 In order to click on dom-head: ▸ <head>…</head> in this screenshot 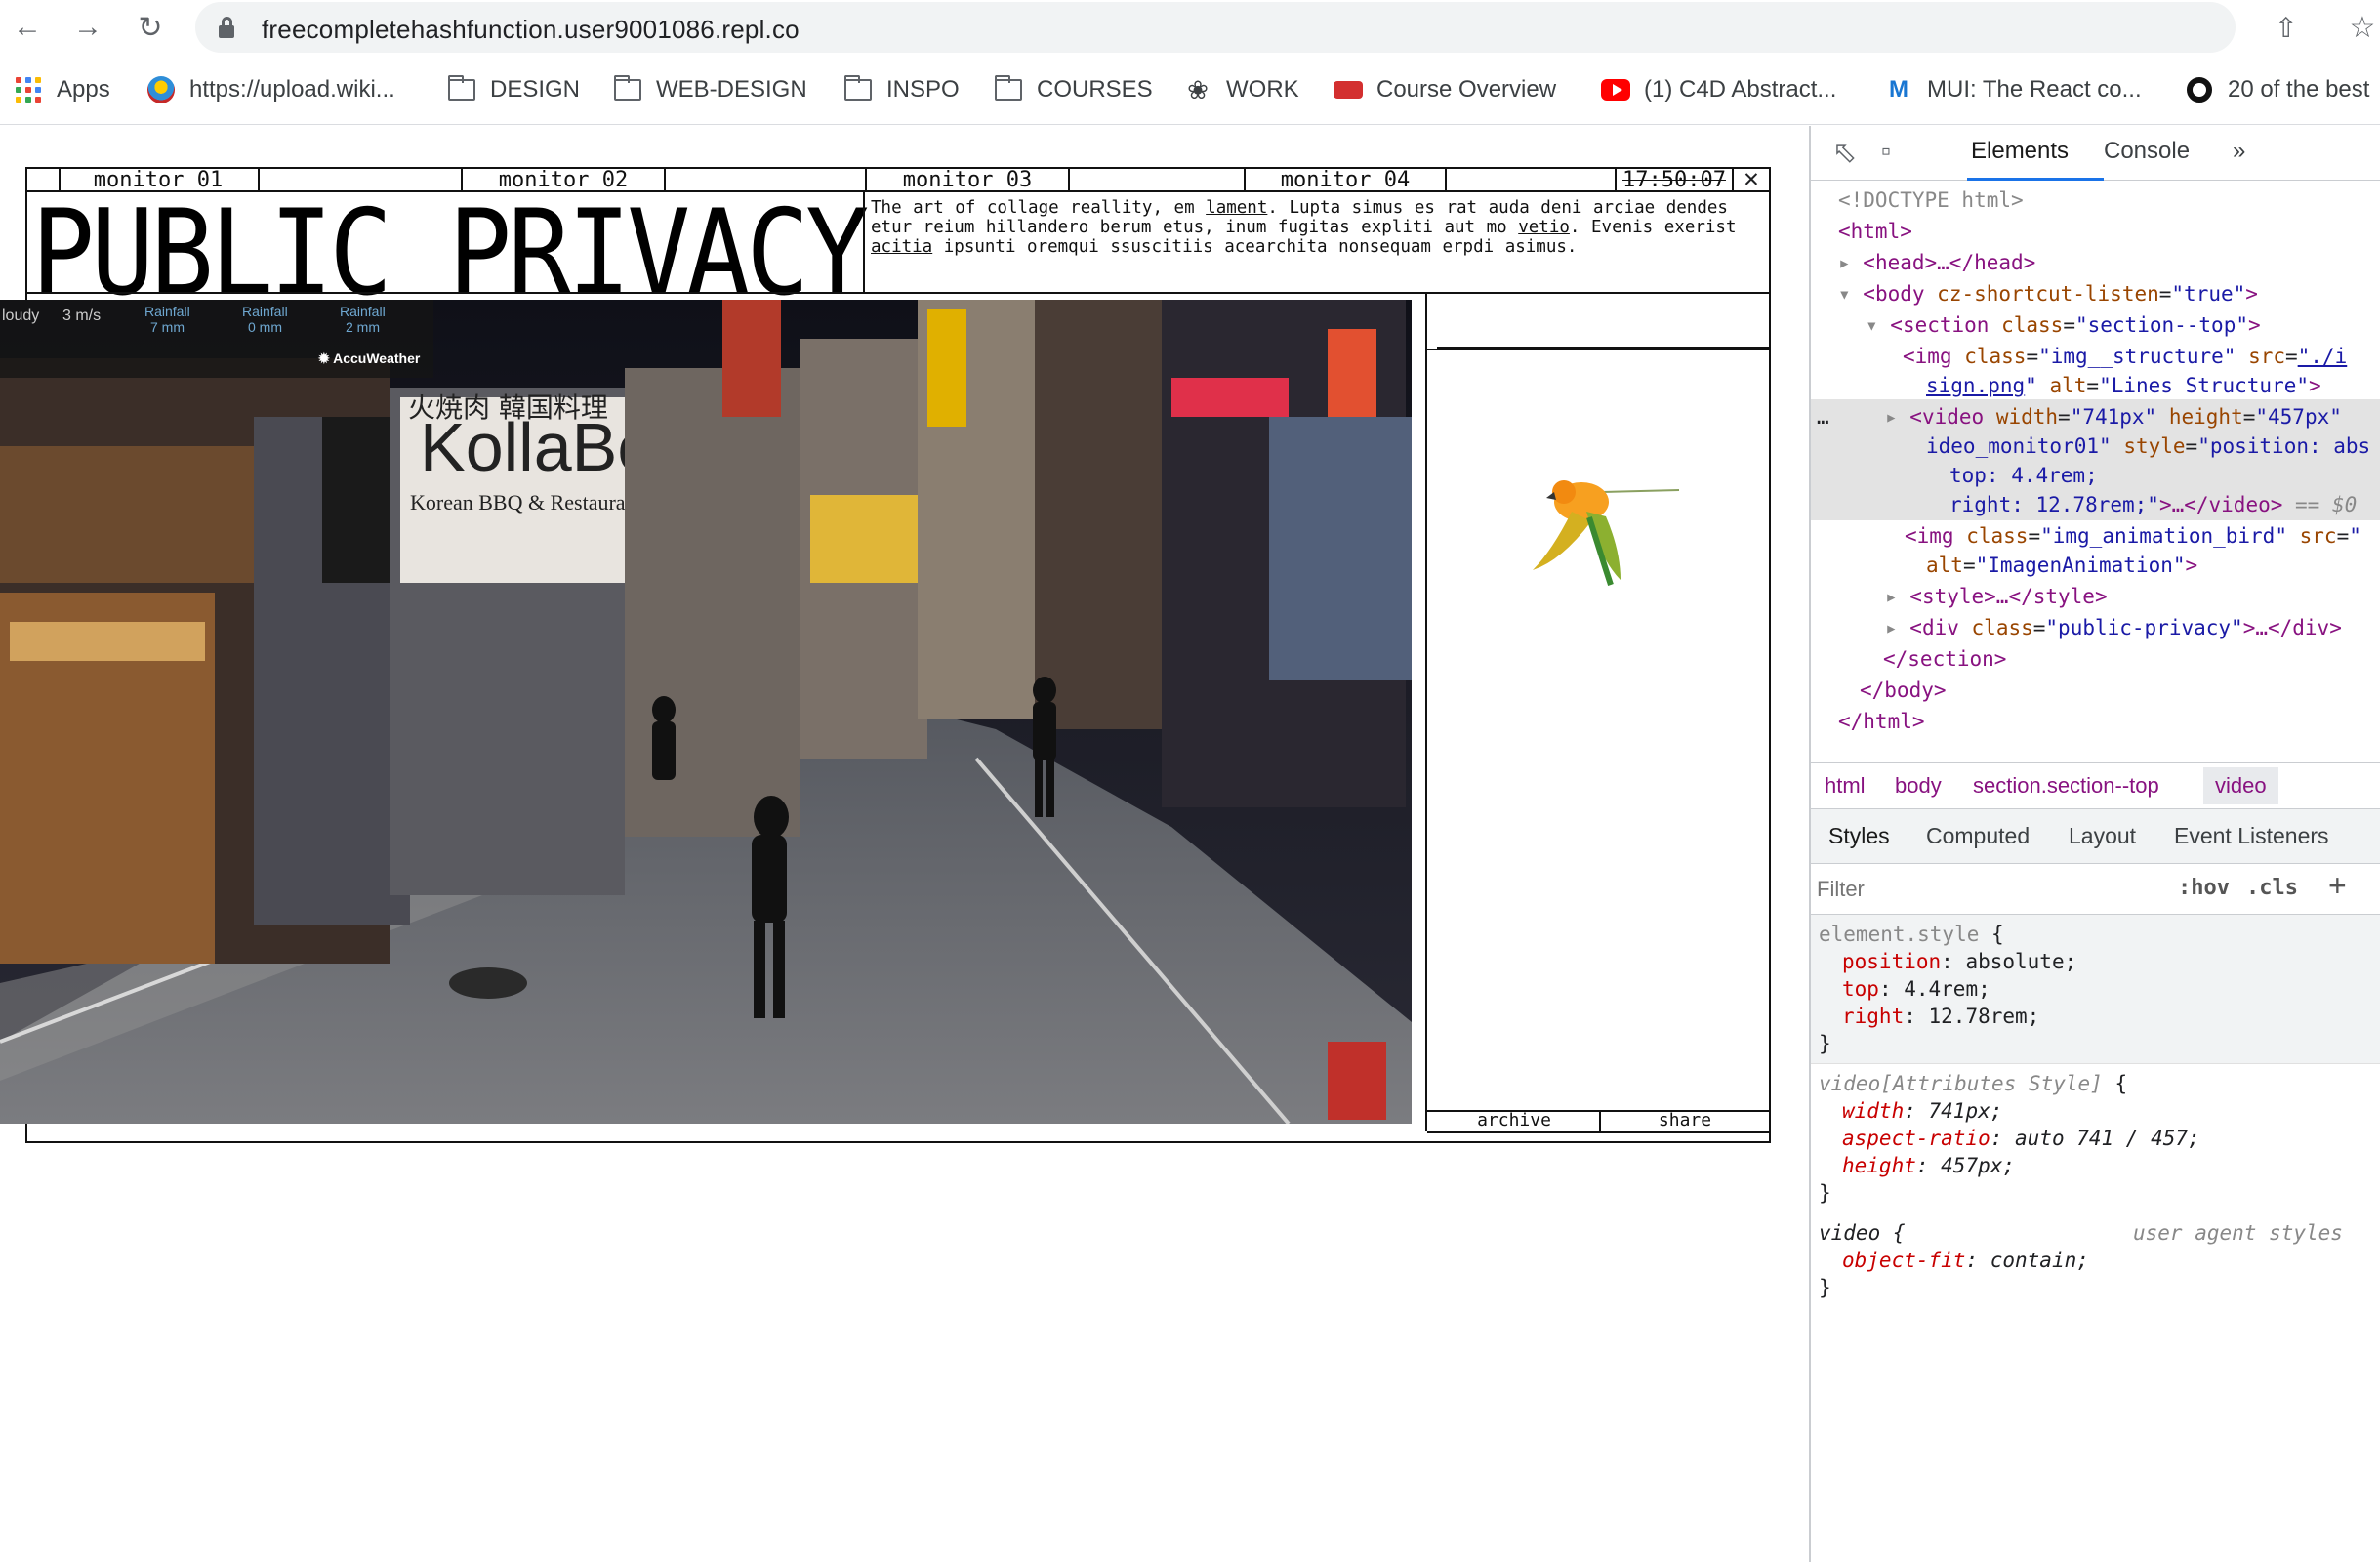, I will do `click(2109, 263)`.